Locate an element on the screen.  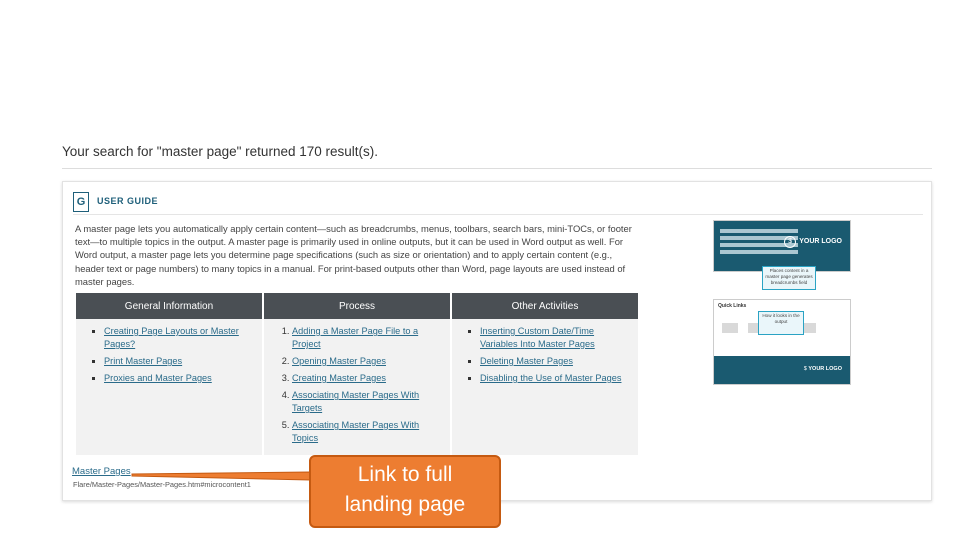
annotation-text-line1: Link to full is located at coordinates (405, 474).